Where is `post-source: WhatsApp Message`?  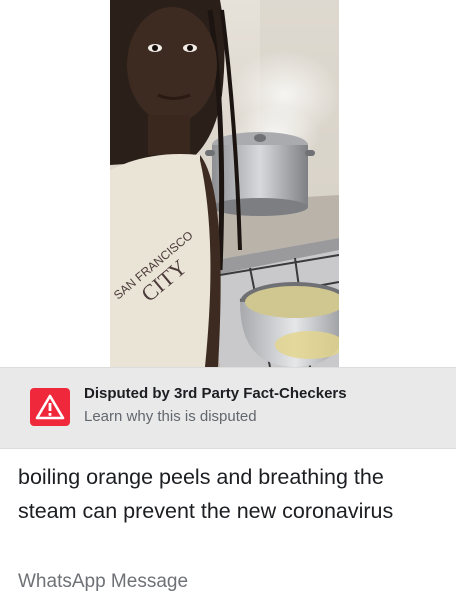 post-source: WhatsApp Message is located at coordinates (103, 582).